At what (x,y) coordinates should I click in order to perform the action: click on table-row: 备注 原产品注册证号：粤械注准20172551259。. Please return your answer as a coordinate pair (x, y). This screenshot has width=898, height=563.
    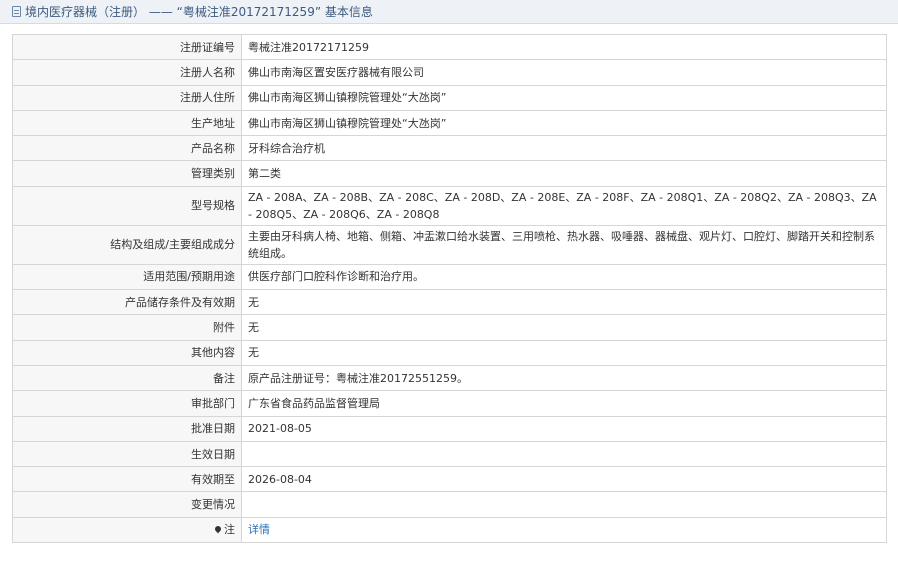
    Looking at the image, I should click on (449, 378).